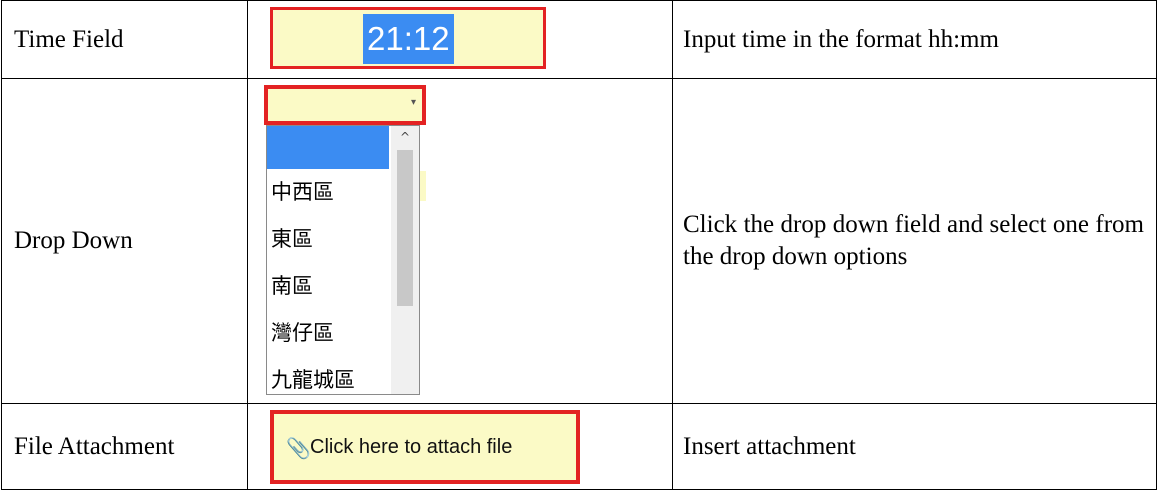  I want to click on dropdown-option: 中西區, so click(328, 192).